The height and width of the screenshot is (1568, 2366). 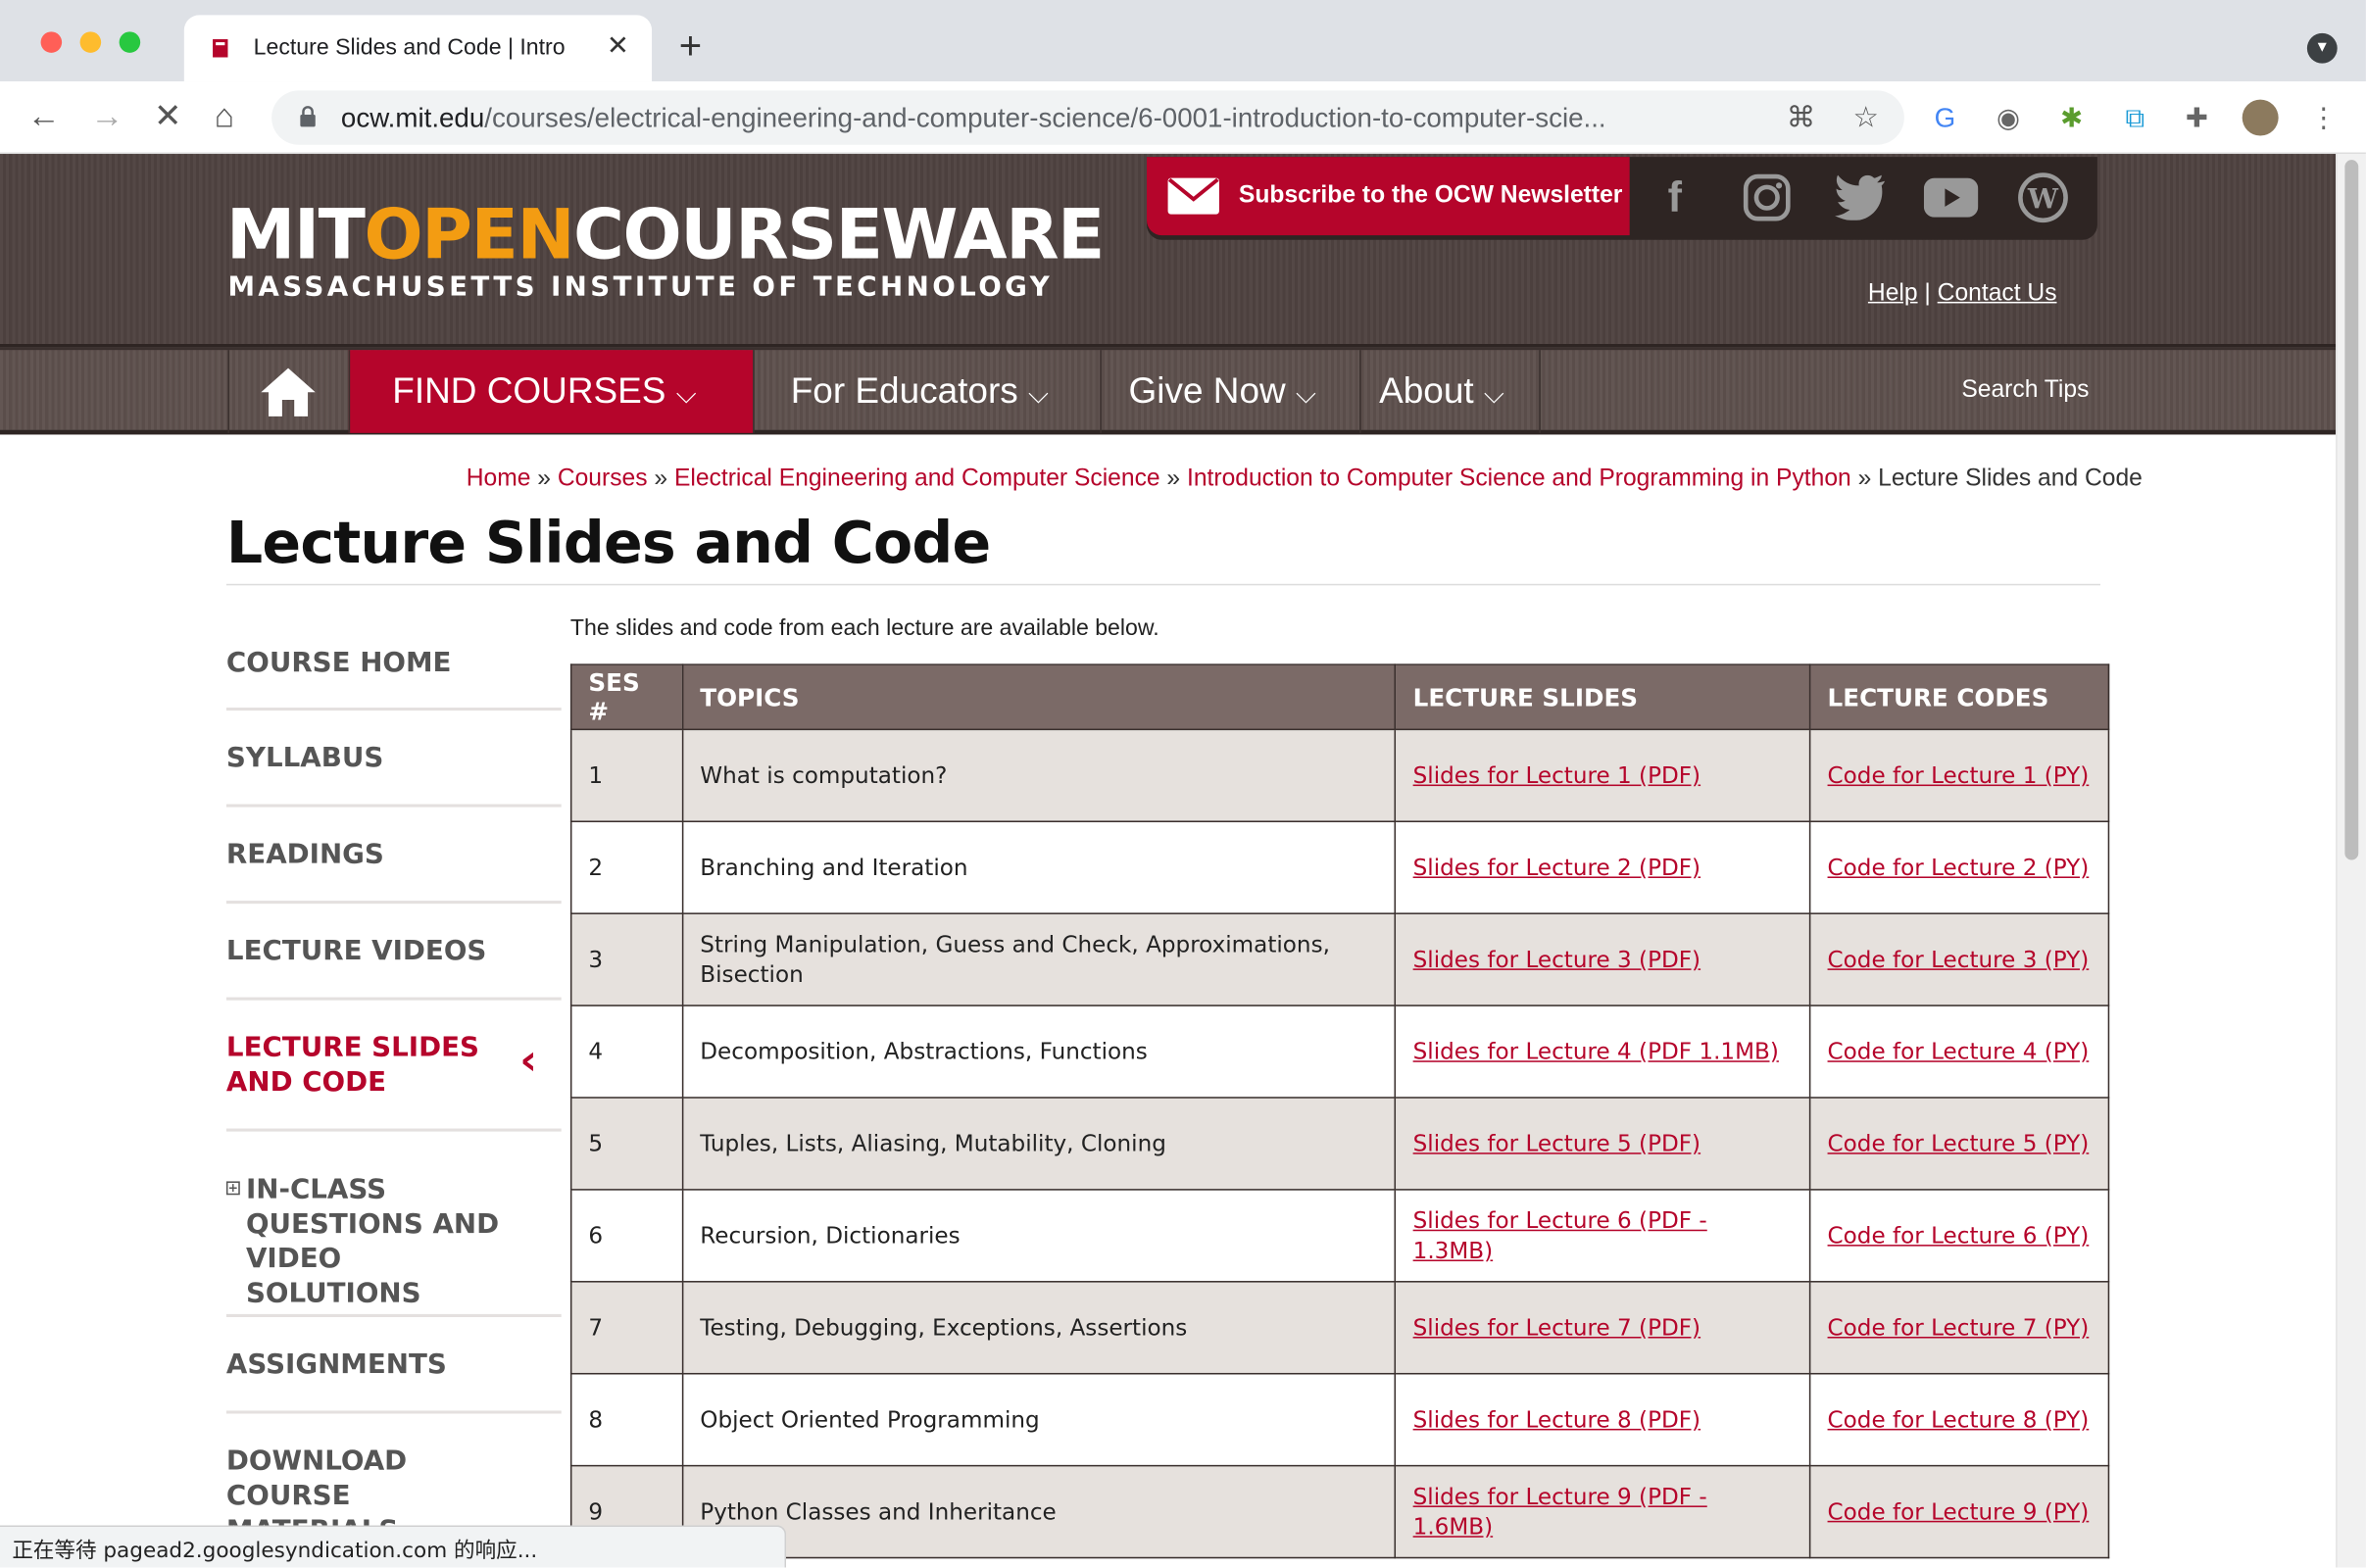 I want to click on sidebar-item-assignments: ASSIGNMENTS, so click(x=393, y=1366).